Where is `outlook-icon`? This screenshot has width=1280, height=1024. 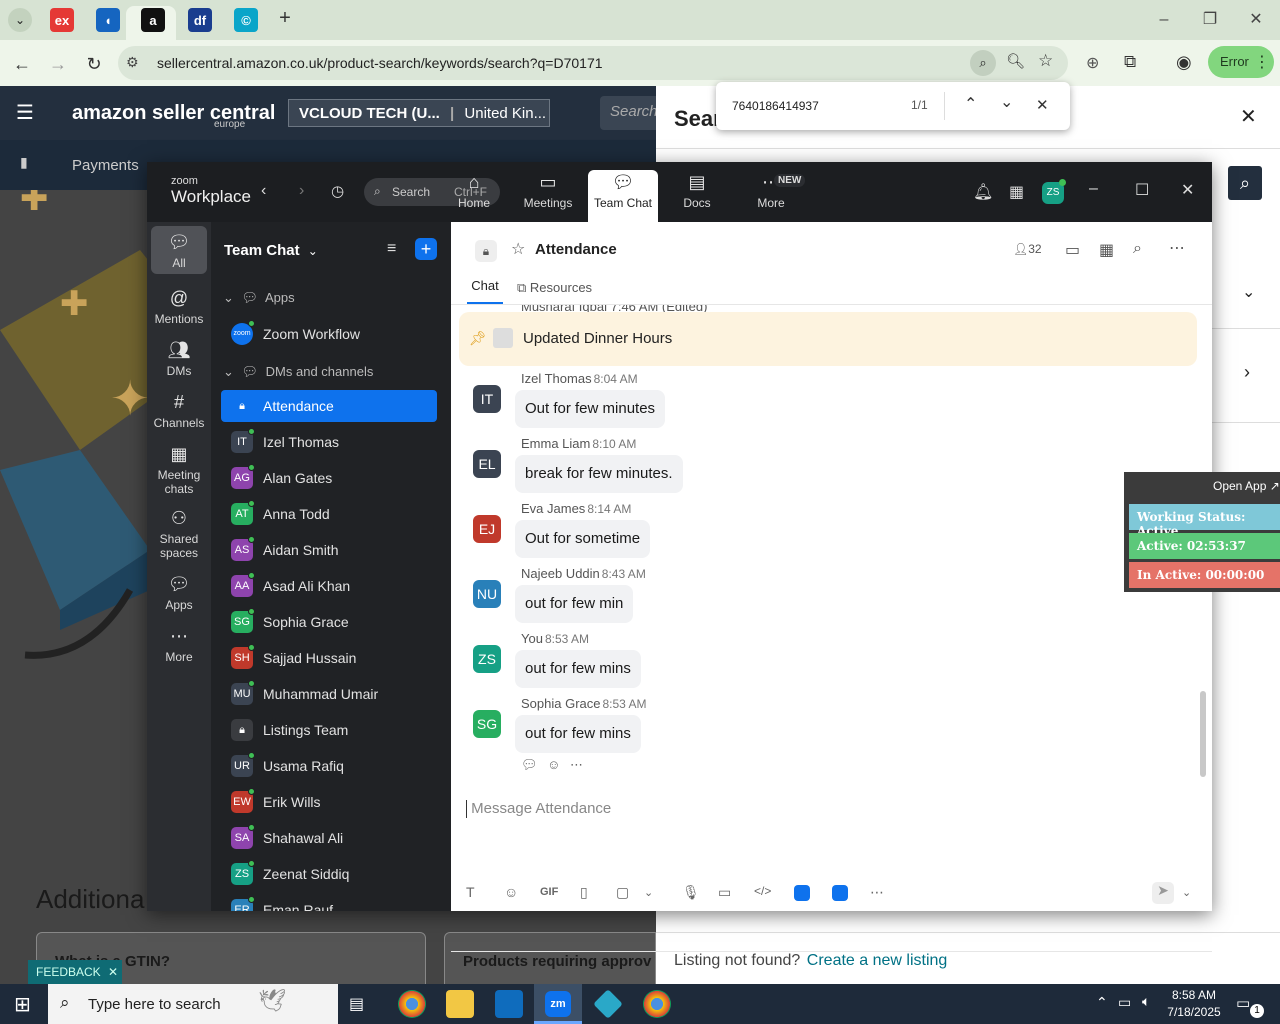
outlook-icon is located at coordinates (509, 1004).